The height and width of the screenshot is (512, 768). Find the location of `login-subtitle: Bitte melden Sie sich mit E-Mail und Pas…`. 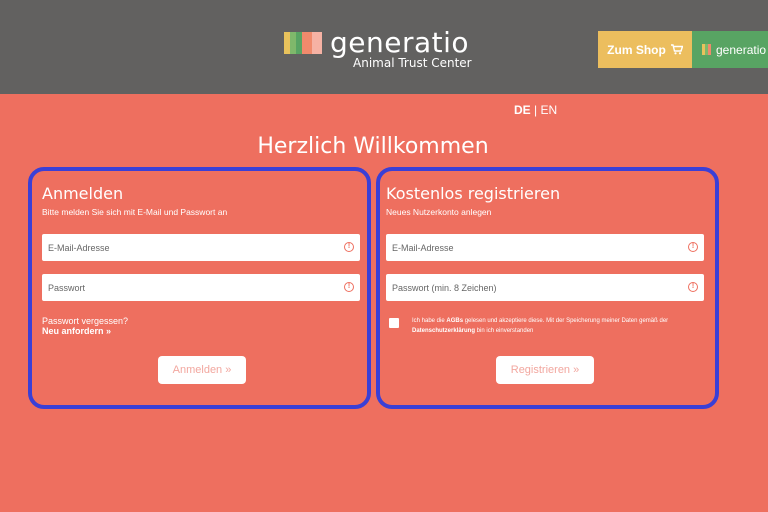

login-subtitle: Bitte melden Sie sich mit E-Mail und Pas… is located at coordinates (135, 212).